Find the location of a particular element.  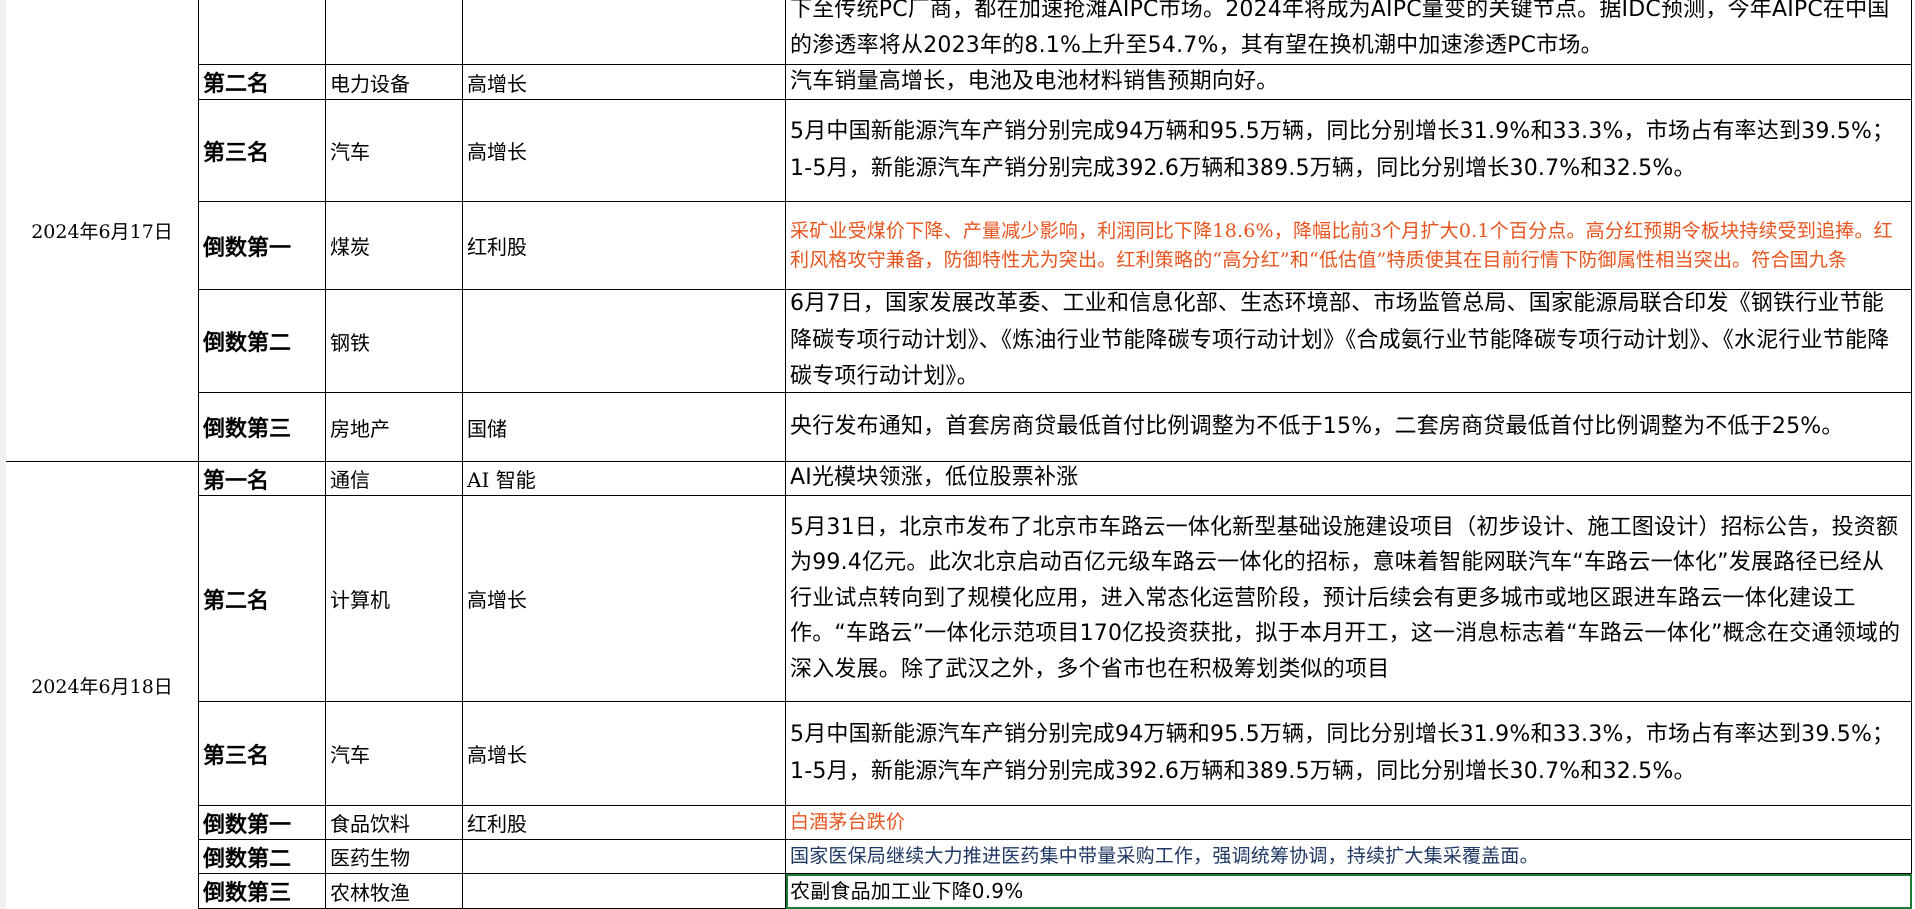

industry-label: 钢铁 is located at coordinates (350, 342).